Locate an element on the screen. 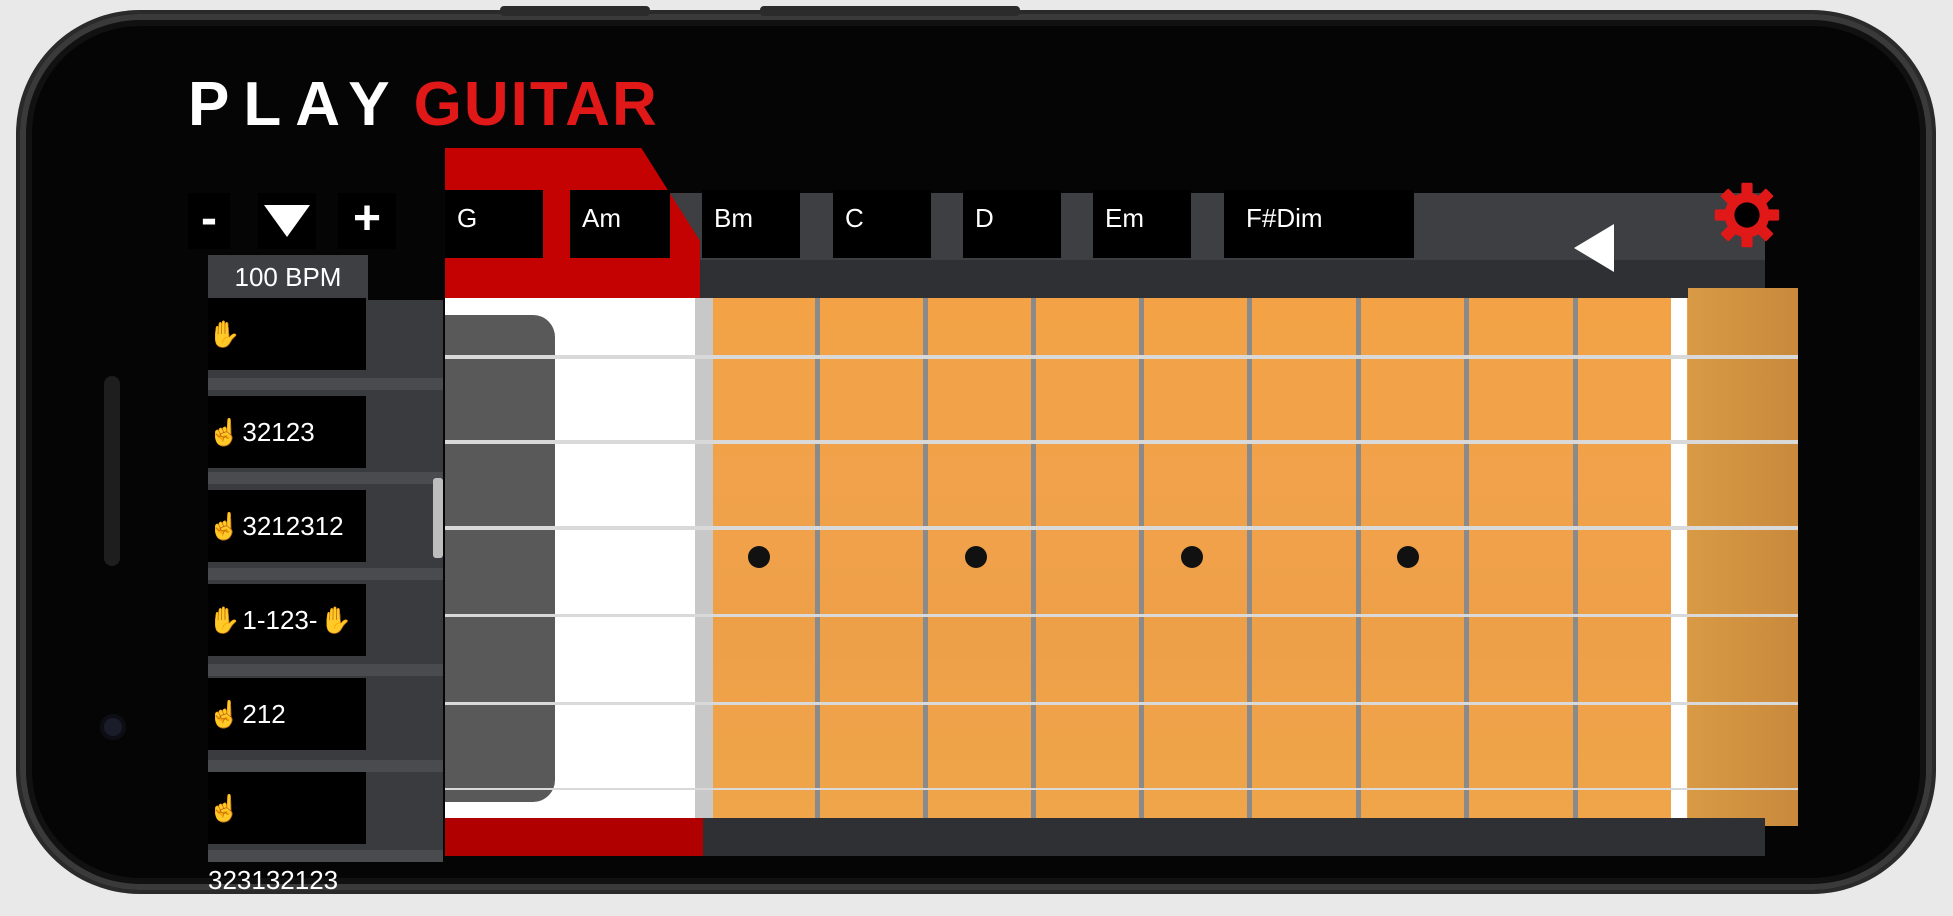  rhythm-slider-handle is located at coordinates (438, 518).